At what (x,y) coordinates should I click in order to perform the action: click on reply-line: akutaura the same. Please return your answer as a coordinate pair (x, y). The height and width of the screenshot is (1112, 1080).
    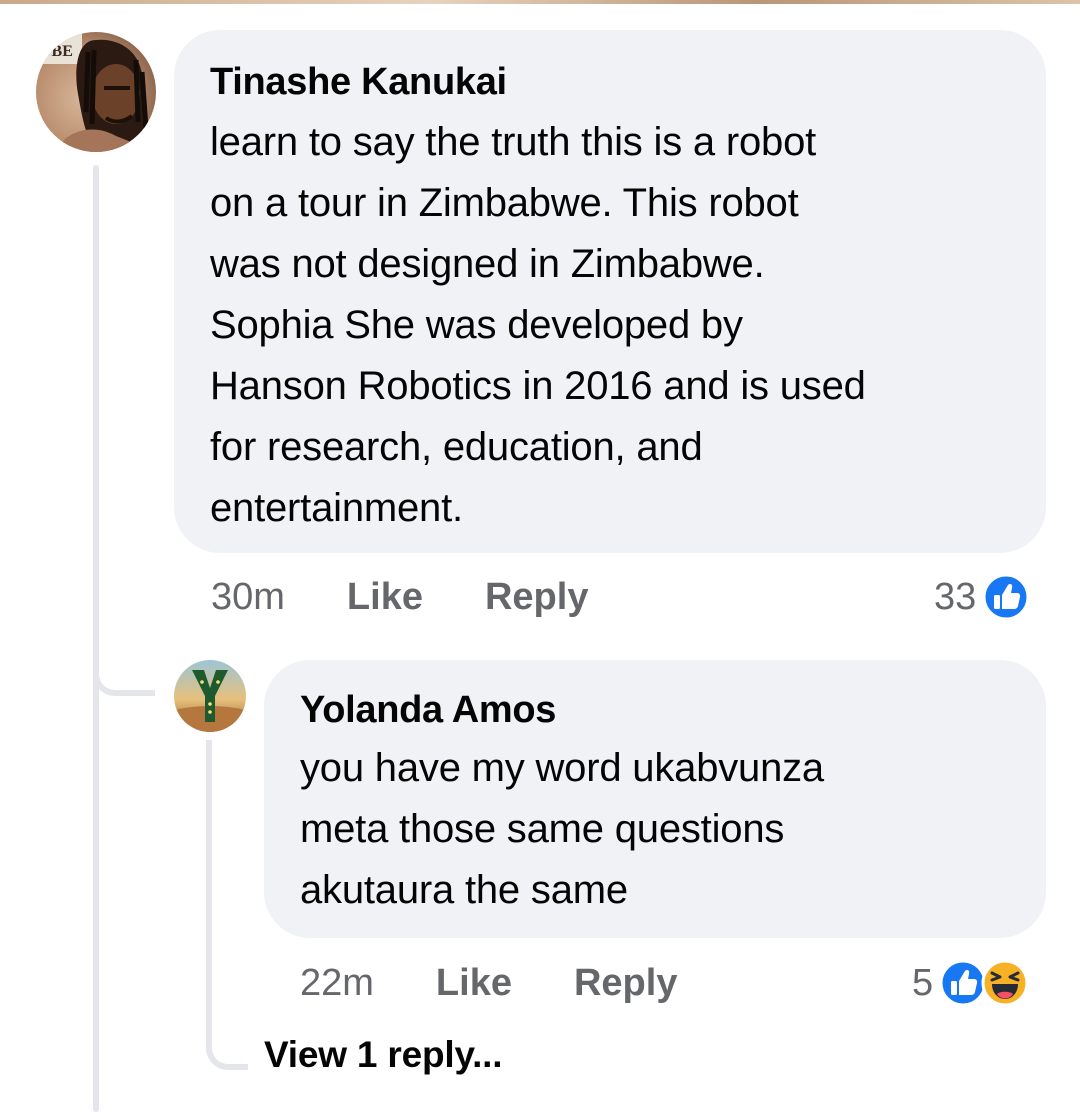
    Looking at the image, I should click on (464, 890).